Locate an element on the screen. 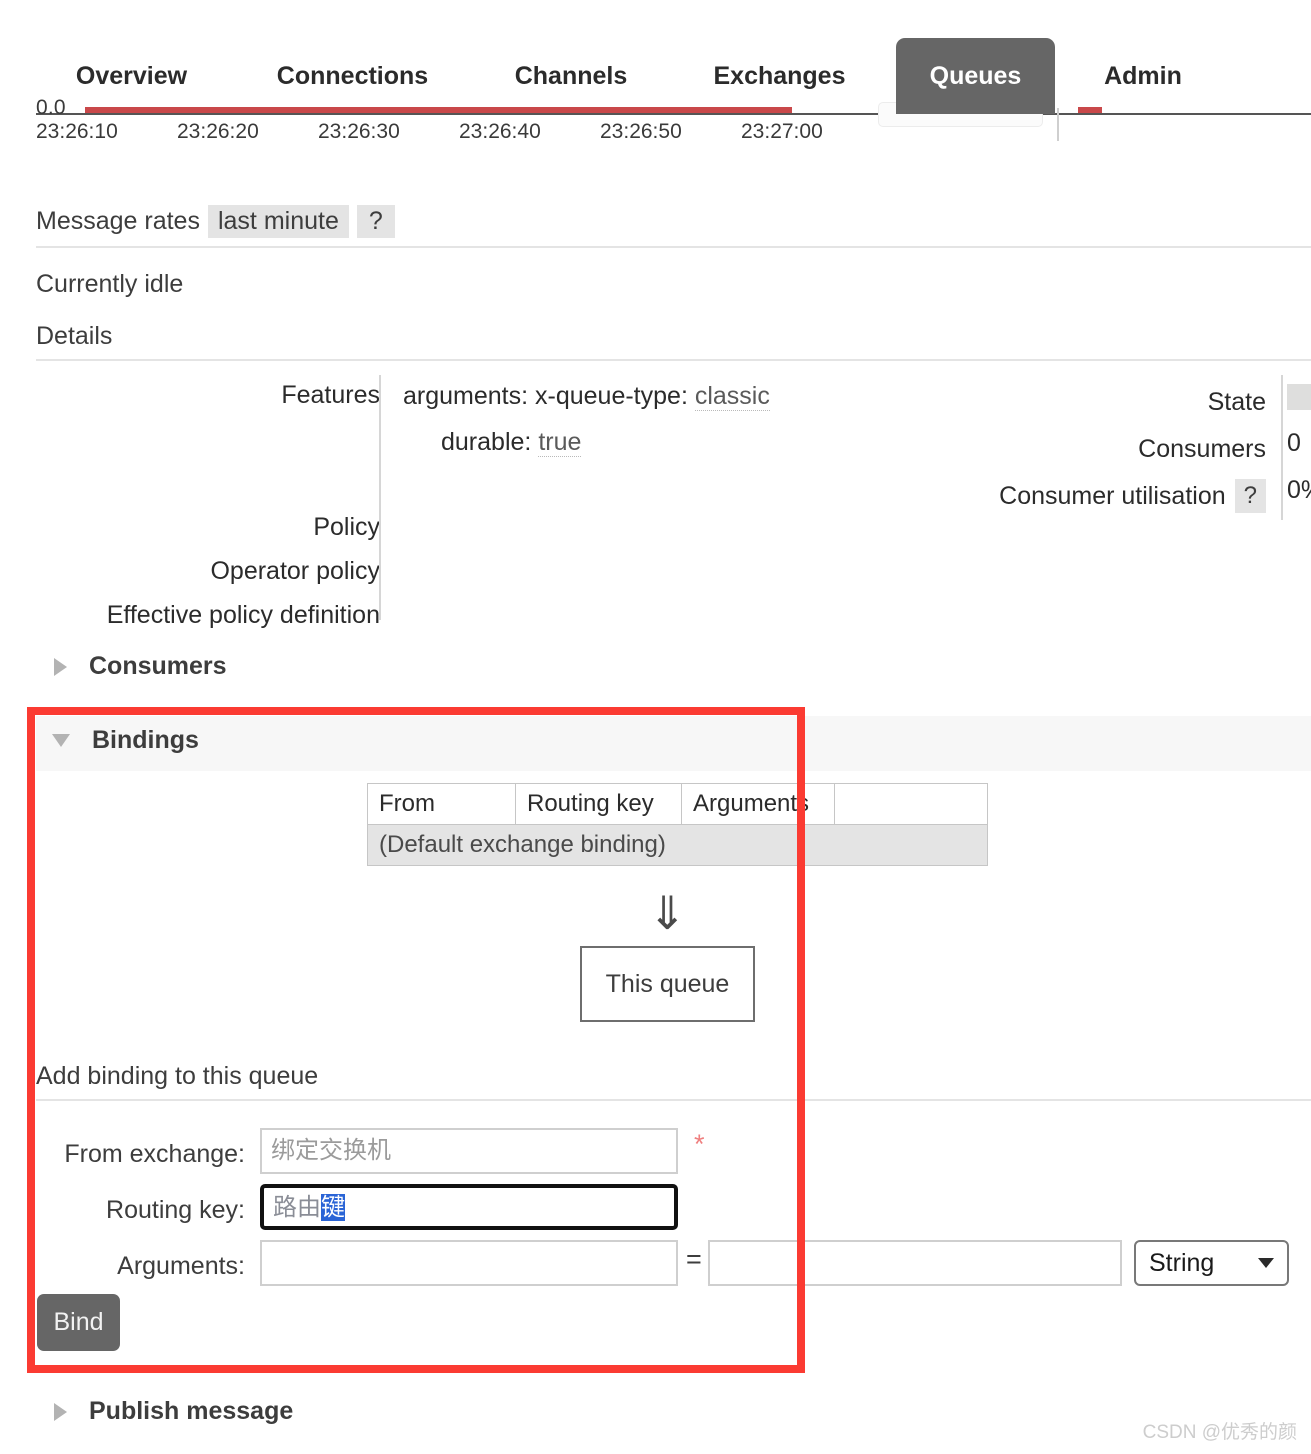  tab-label: Admin is located at coordinates (1143, 75).